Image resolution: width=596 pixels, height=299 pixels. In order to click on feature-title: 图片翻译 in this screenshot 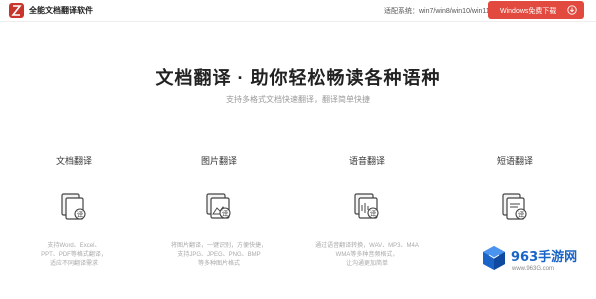, I will do `click(218, 161)`.